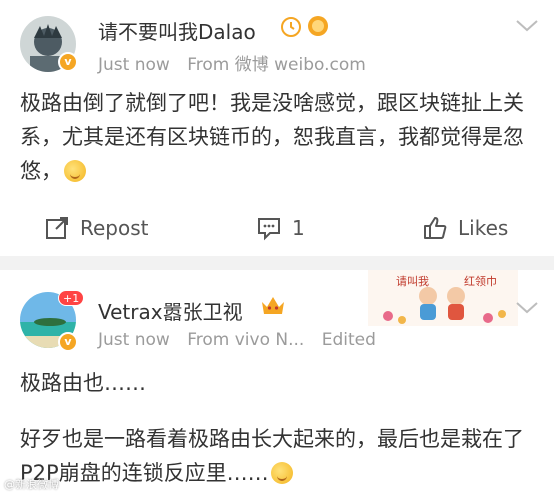 This screenshot has width=554, height=496. What do you see at coordinates (348, 340) in the screenshot?
I see `edited-label: Edited` at bounding box center [348, 340].